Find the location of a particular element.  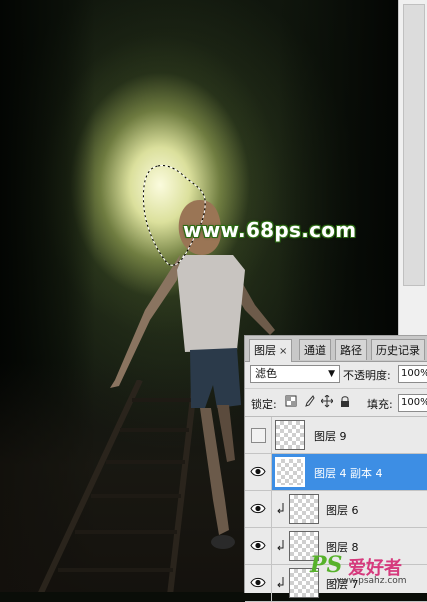

fill-input: 100% is located at coordinates (412, 403).